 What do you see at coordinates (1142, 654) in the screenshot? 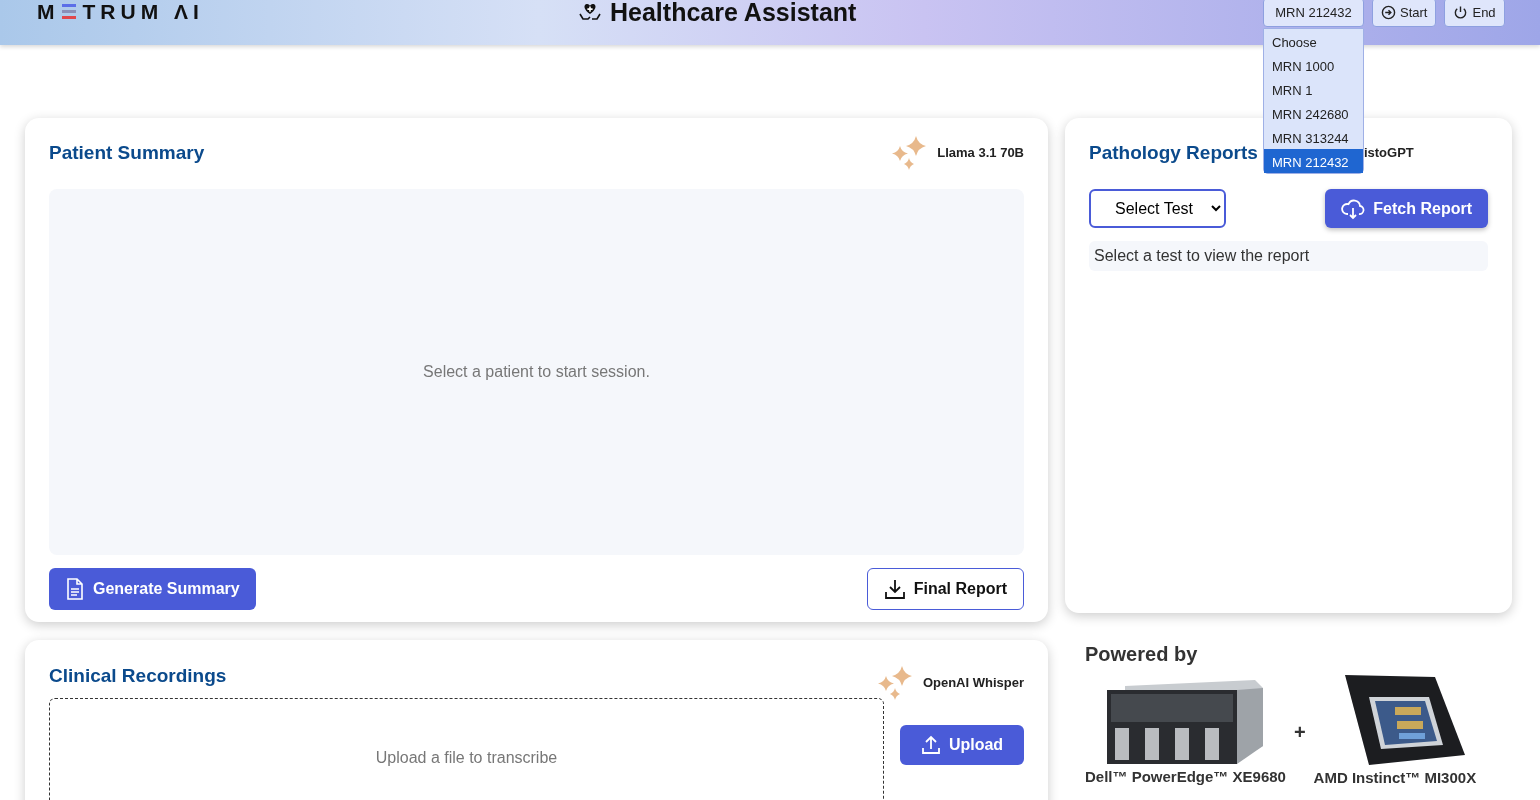
I see `section-title: Powered by` at bounding box center [1142, 654].